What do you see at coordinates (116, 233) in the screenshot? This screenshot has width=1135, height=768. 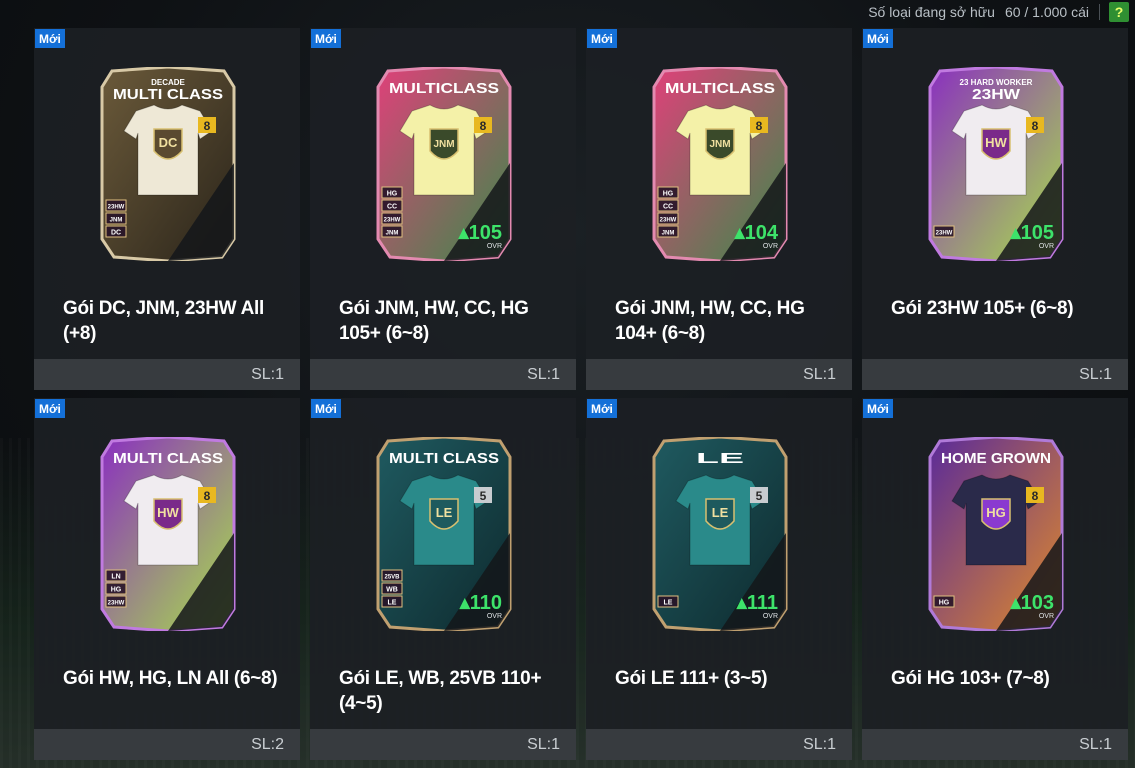 I see `class-chip-label: DC` at bounding box center [116, 233].